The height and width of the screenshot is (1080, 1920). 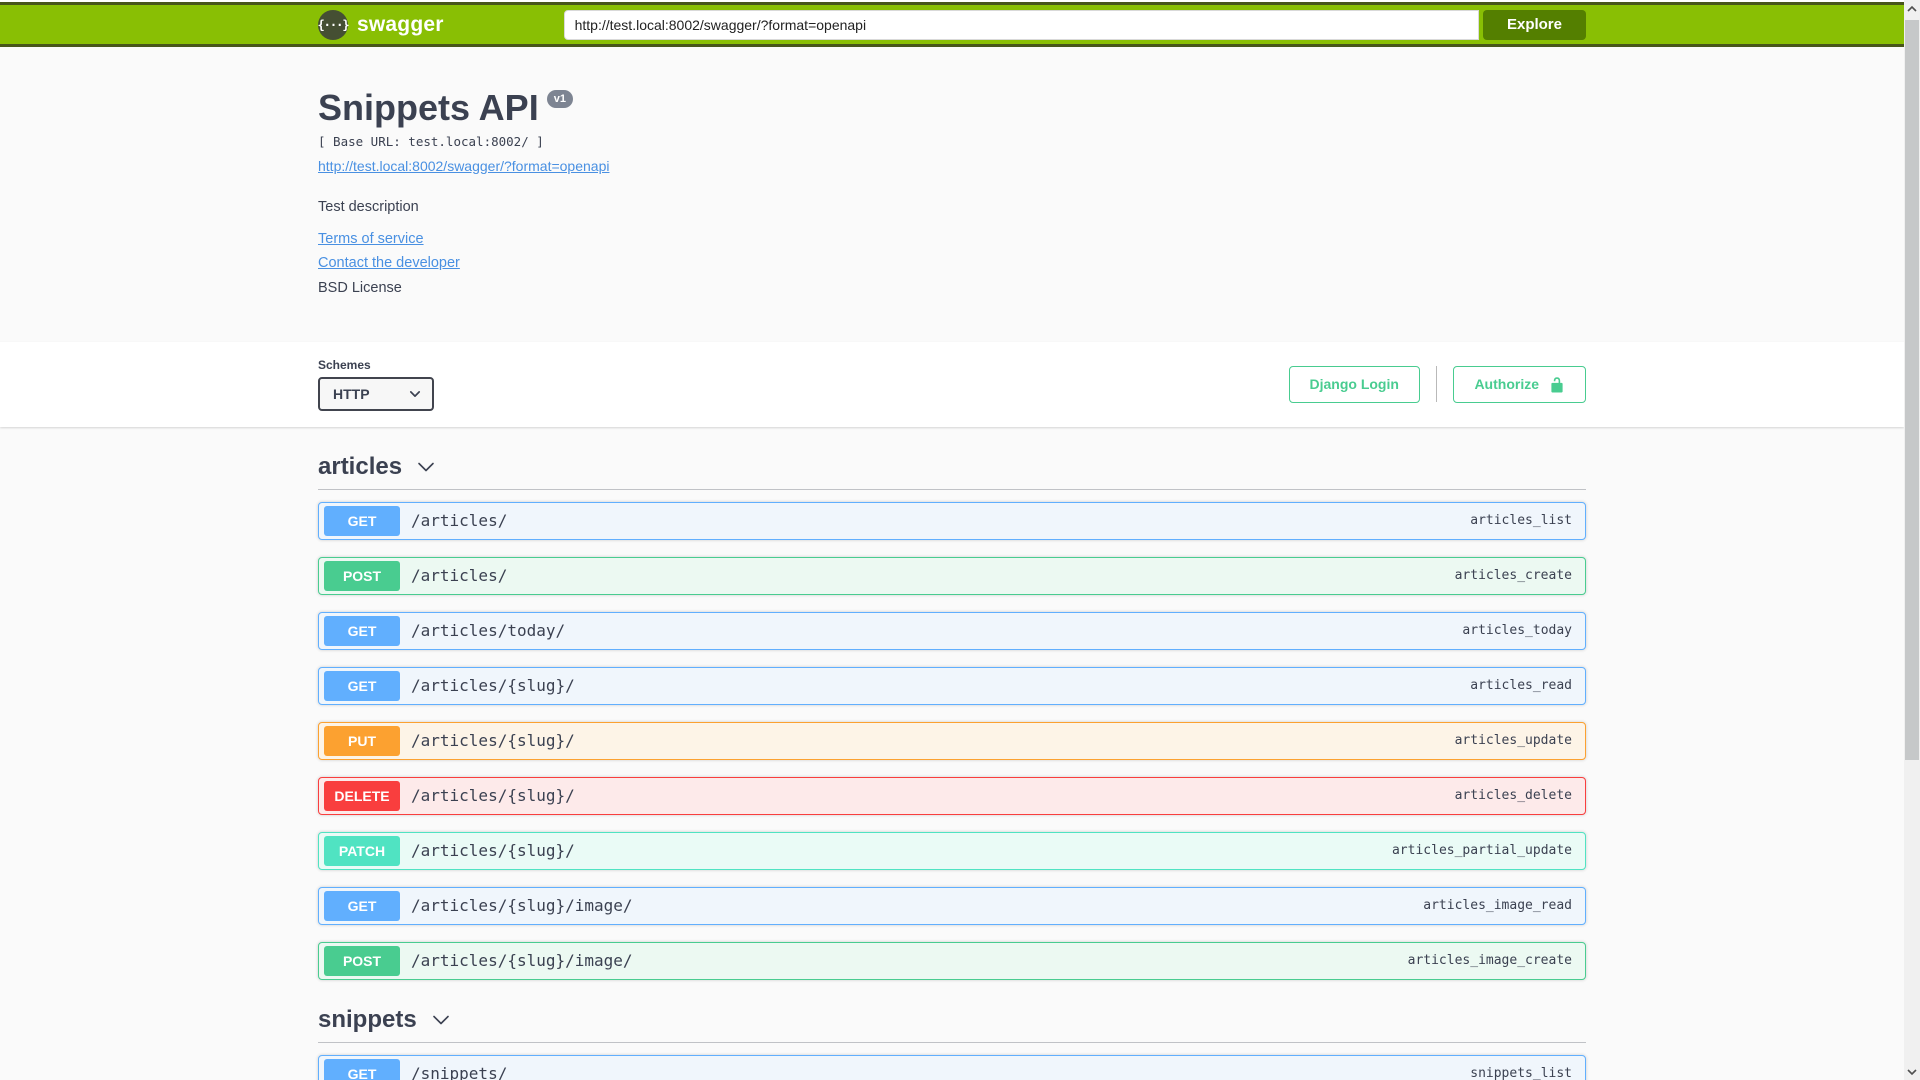 What do you see at coordinates (351, 393) in the screenshot?
I see `schemes-selected-value: HTTP` at bounding box center [351, 393].